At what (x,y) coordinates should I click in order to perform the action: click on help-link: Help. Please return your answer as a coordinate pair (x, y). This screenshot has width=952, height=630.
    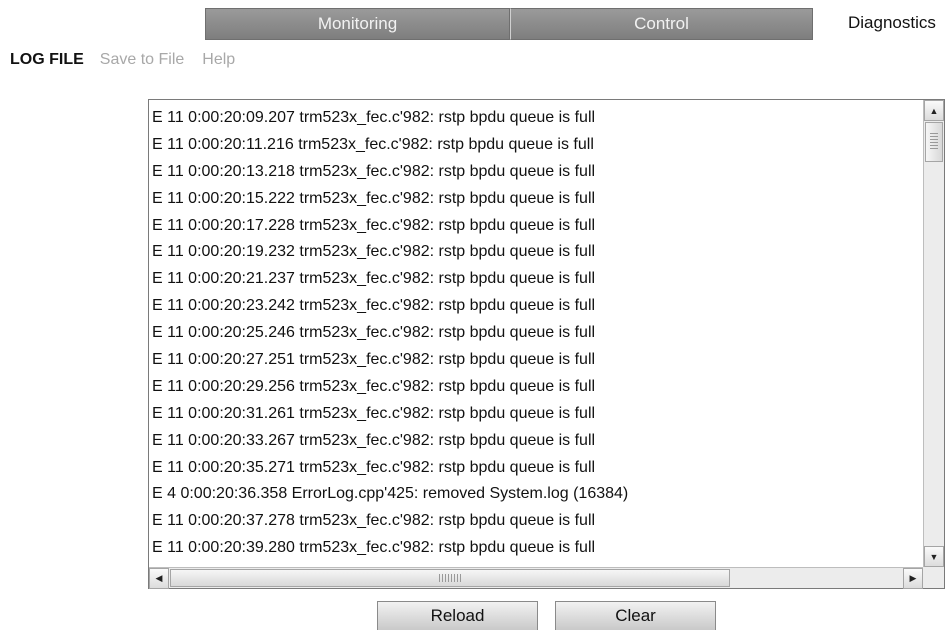
    Looking at the image, I should click on (218, 60).